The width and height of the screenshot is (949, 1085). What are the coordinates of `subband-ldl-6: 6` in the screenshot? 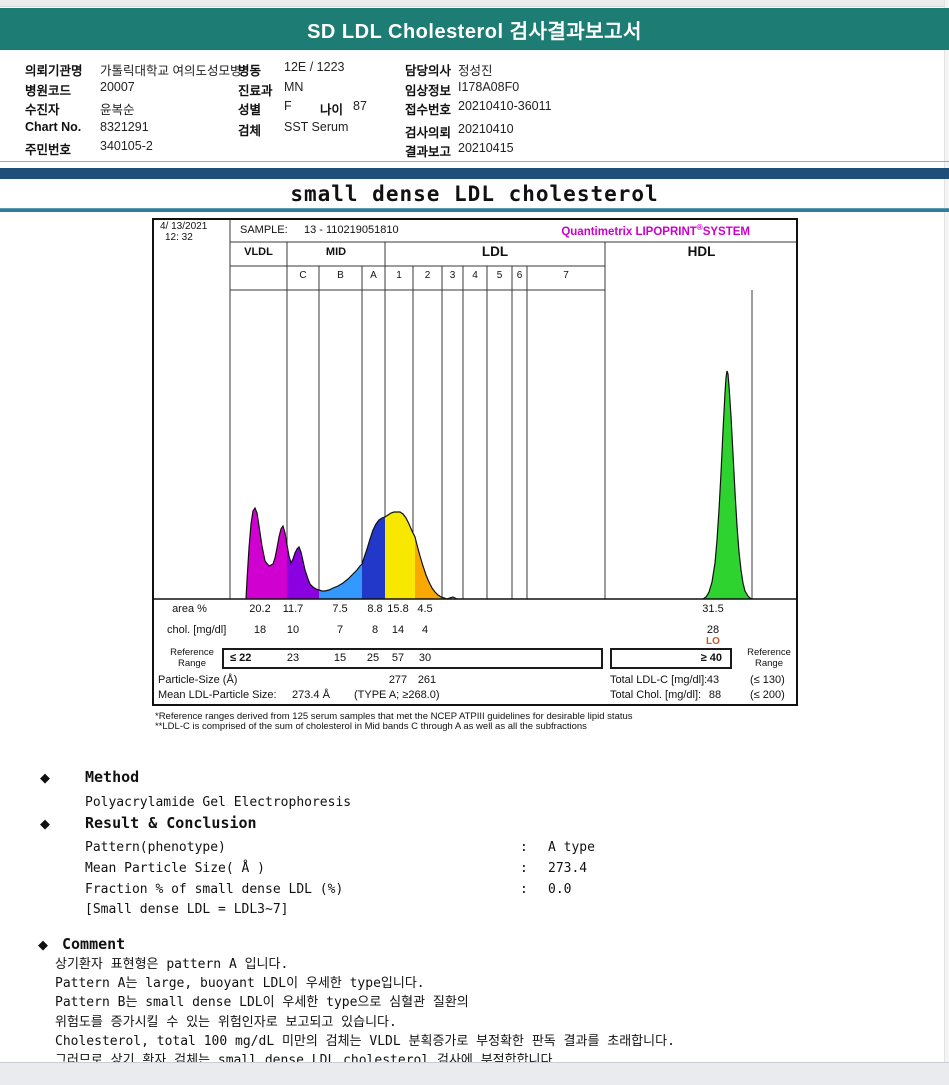 It's located at (519, 275).